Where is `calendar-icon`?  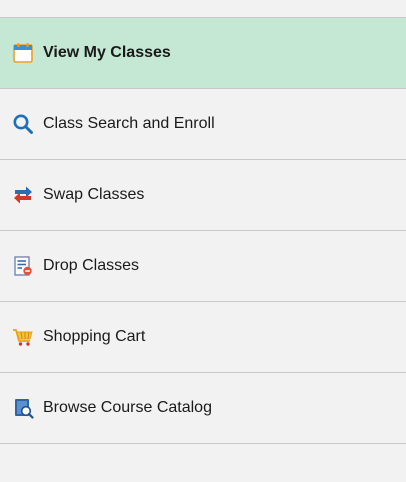
calendar-icon is located at coordinates (23, 53).